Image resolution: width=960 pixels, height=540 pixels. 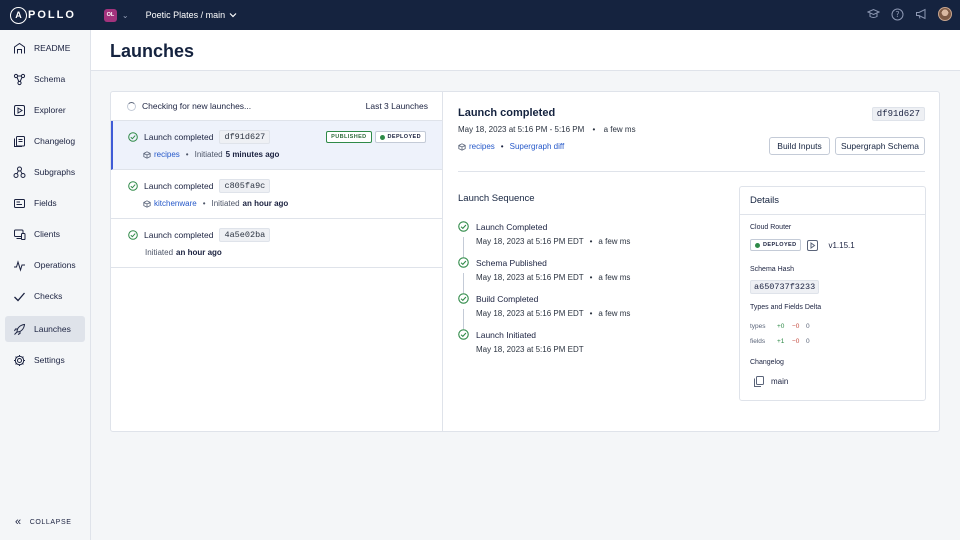 What do you see at coordinates (175, 203) in the screenshot?
I see `subgraph-link: kitchenware` at bounding box center [175, 203].